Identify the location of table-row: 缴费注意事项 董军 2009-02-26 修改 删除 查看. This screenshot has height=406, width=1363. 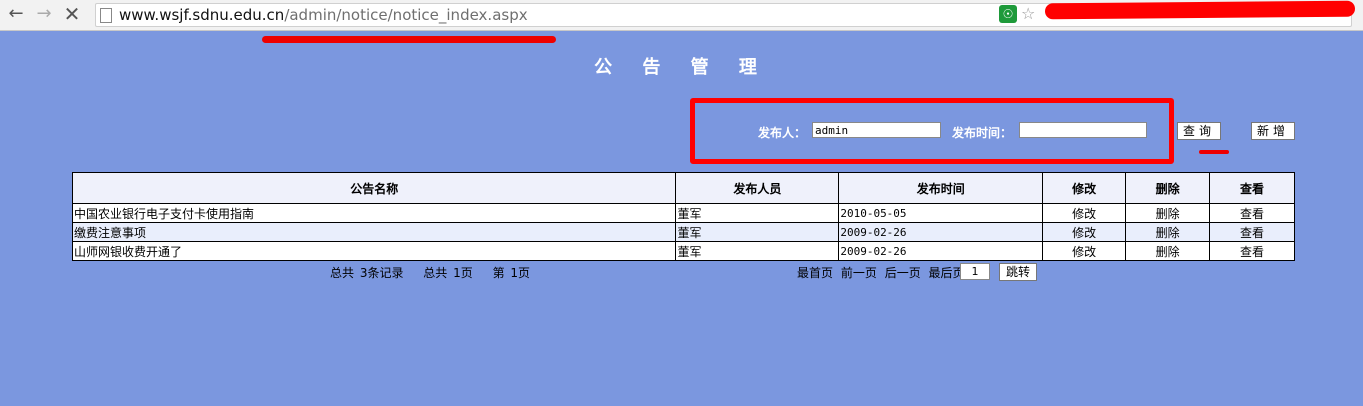
(683, 232).